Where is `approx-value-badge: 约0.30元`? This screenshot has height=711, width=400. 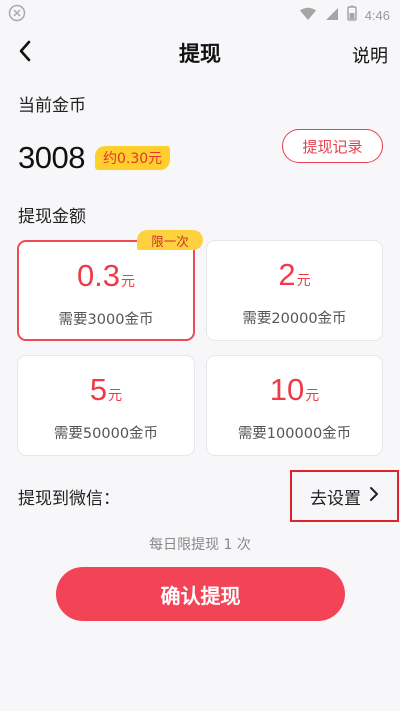
approx-value-badge: 约0.30元 is located at coordinates (132, 158).